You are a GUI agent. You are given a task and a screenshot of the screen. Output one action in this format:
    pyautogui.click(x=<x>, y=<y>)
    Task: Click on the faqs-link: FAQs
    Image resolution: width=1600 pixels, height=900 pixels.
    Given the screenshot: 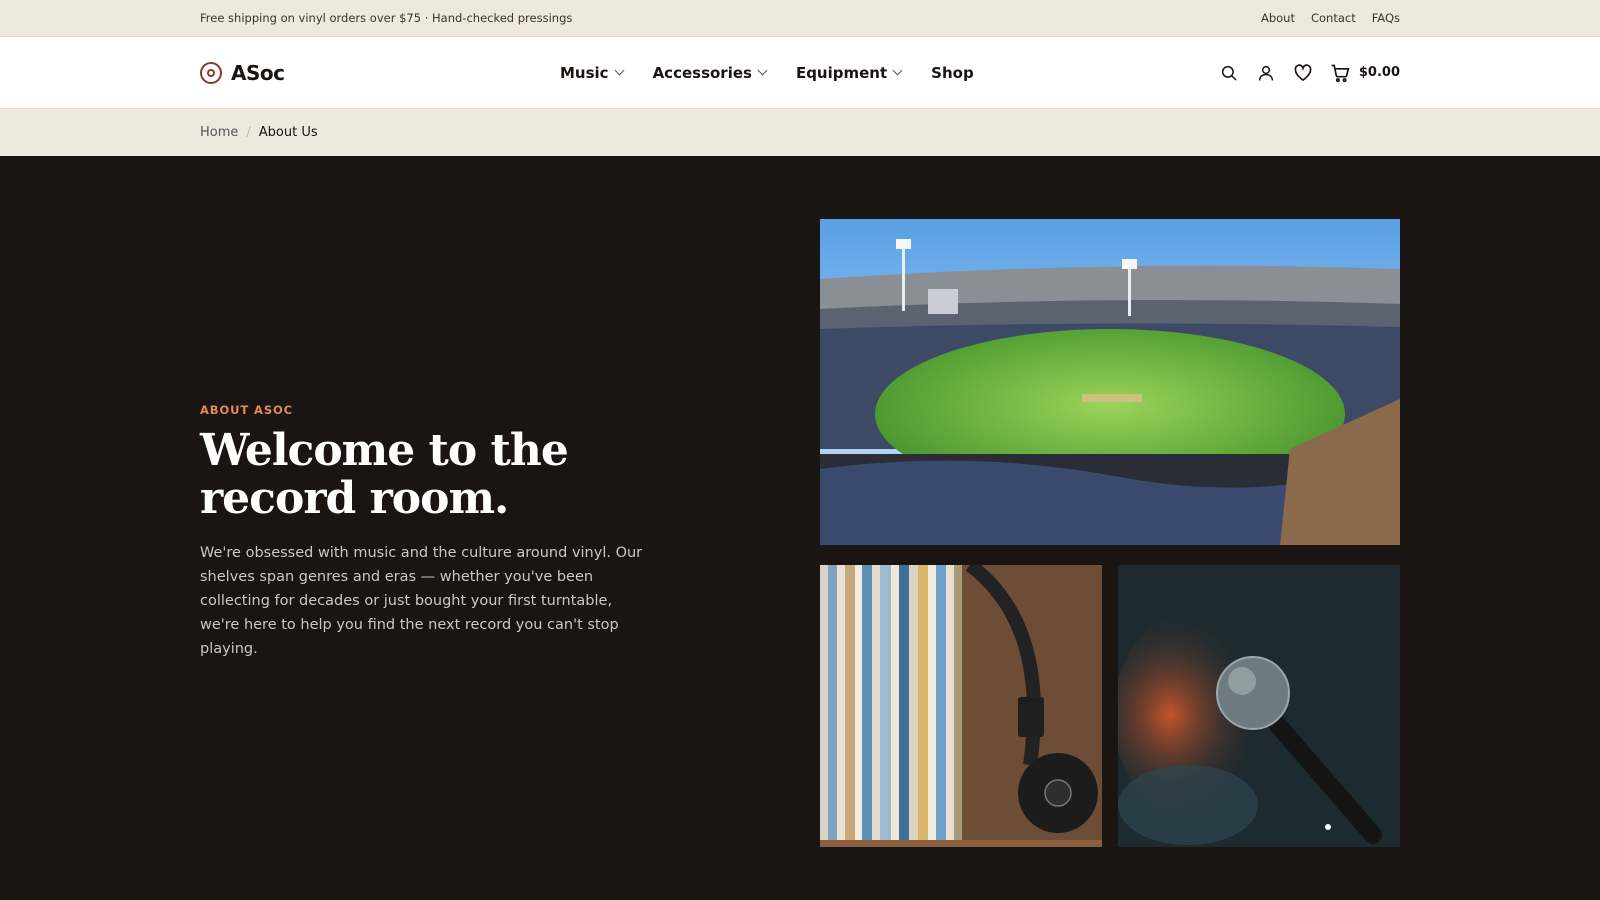 What is the action you would take?
    pyautogui.click(x=1386, y=18)
    